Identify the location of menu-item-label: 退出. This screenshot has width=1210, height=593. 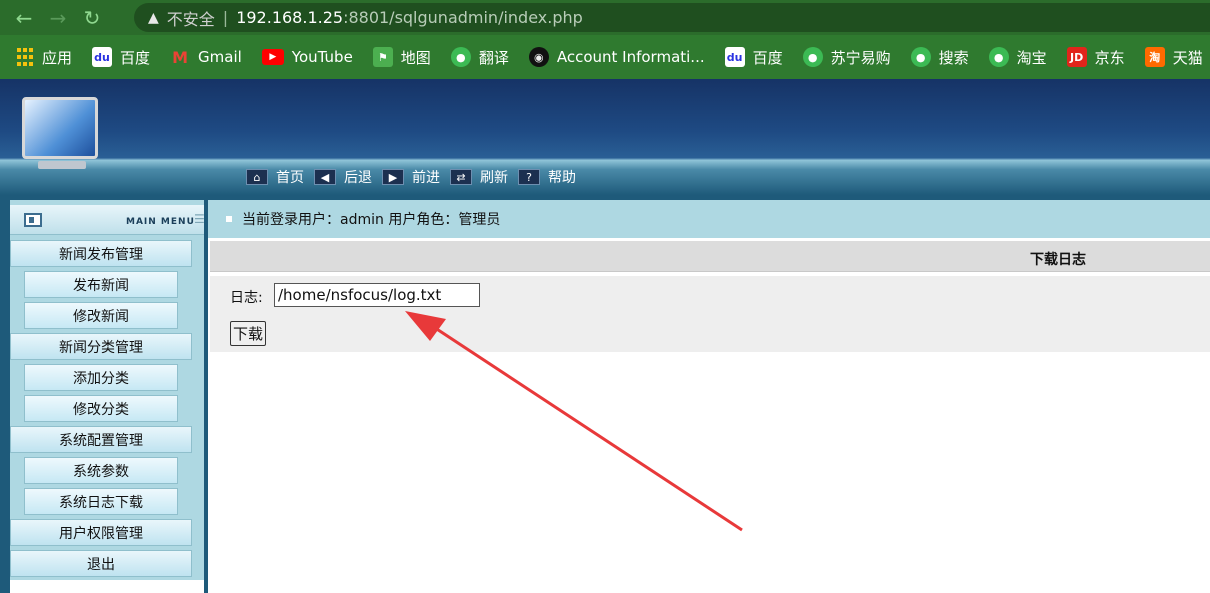
(101, 563).